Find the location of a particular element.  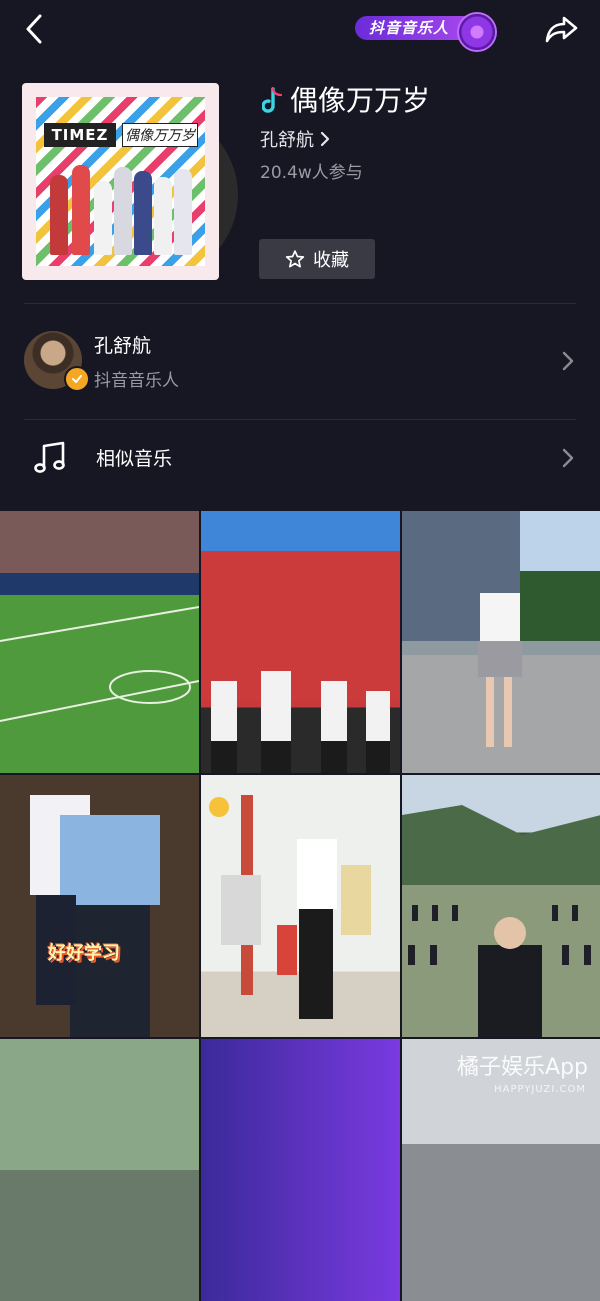

field-mass-dance-scene is located at coordinates (501, 921).